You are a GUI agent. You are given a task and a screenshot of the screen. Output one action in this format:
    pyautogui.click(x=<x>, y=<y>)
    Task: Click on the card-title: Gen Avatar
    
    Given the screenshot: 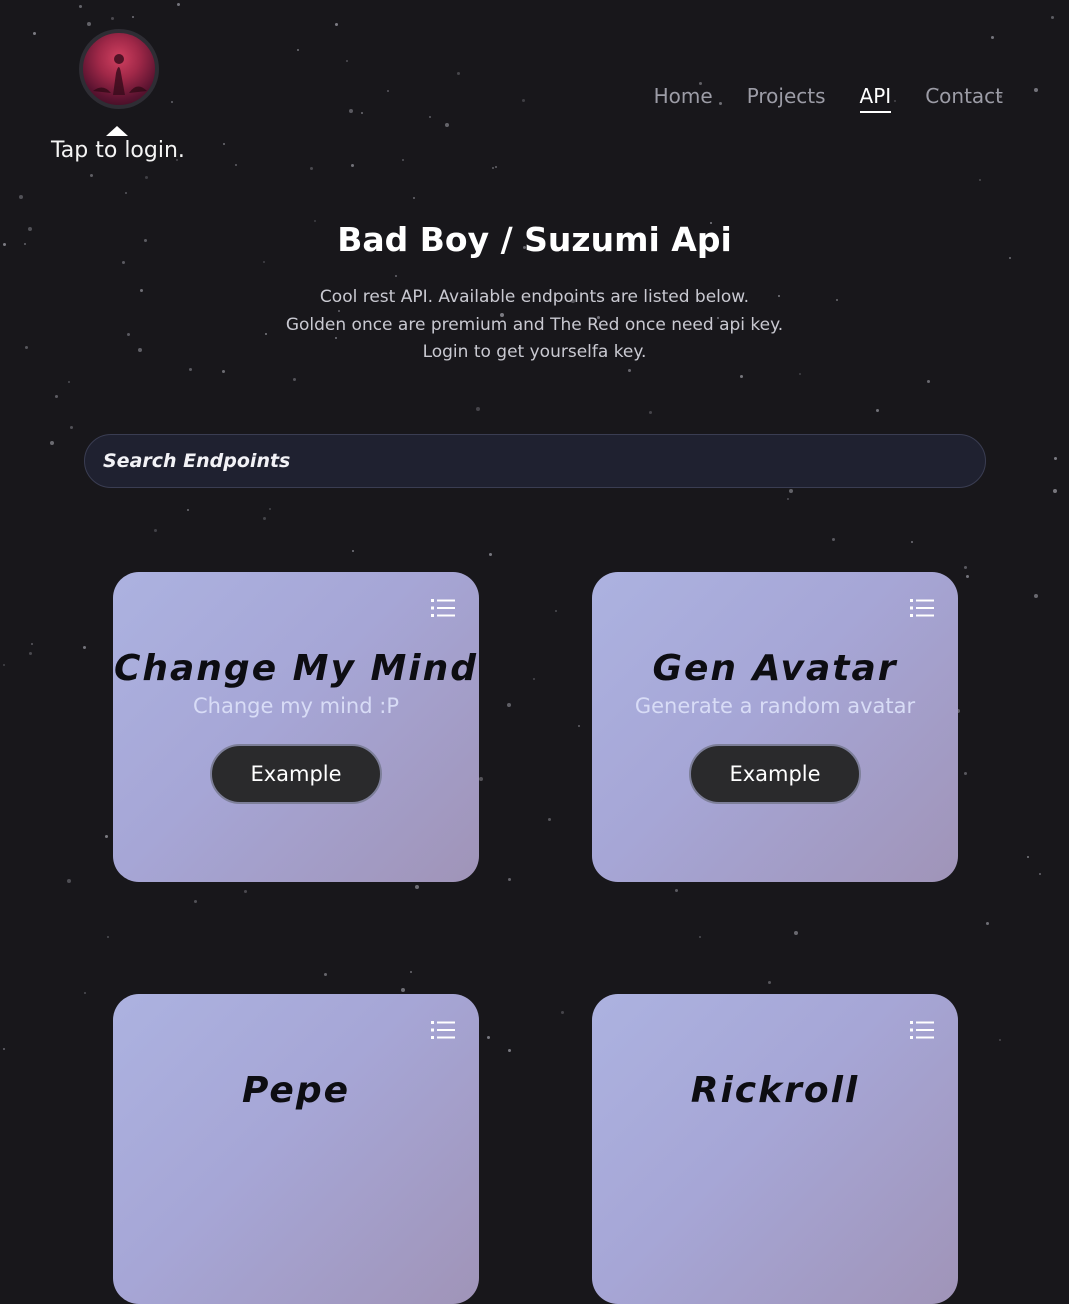 What is the action you would take?
    pyautogui.click(x=775, y=668)
    